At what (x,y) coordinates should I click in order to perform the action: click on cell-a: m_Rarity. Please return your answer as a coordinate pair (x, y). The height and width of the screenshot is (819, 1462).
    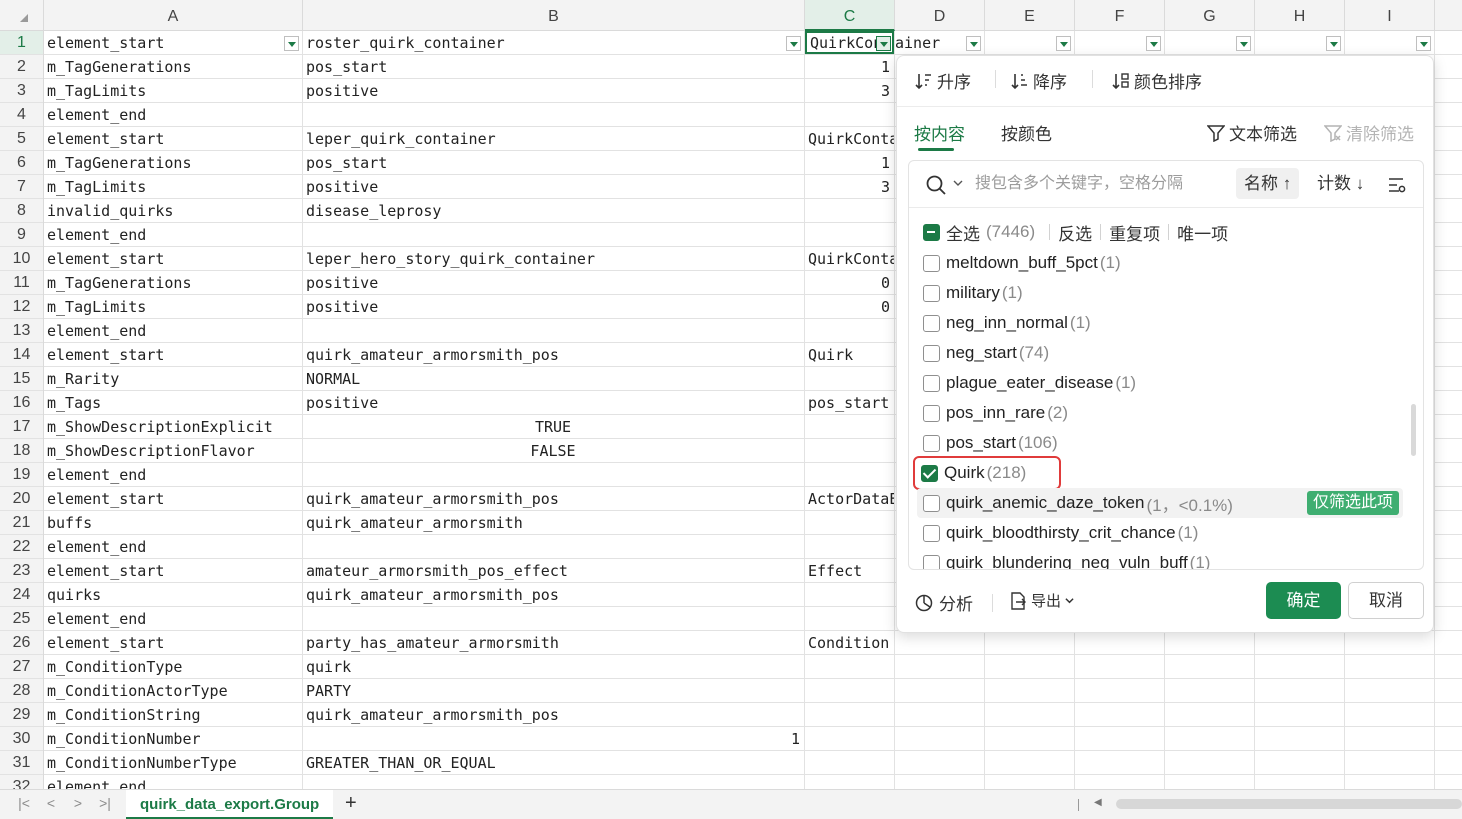
    Looking at the image, I should click on (173, 378).